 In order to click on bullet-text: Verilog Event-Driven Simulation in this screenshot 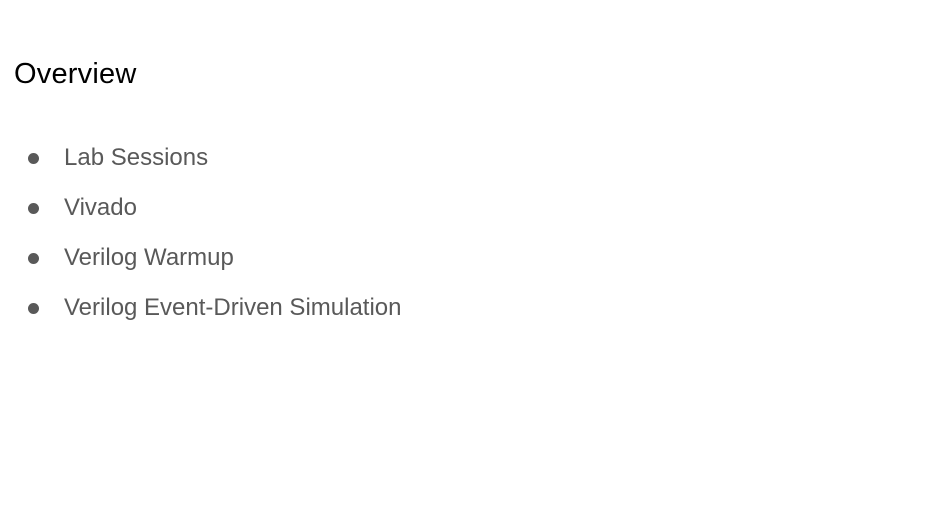, I will do `click(233, 307)`.